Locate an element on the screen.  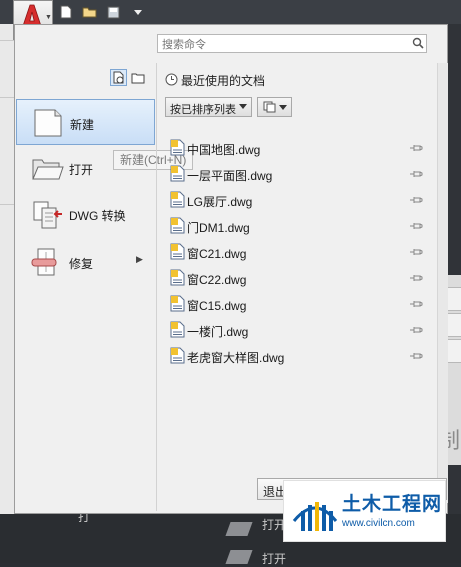
display-mode-dropdown is located at coordinates (274, 107).